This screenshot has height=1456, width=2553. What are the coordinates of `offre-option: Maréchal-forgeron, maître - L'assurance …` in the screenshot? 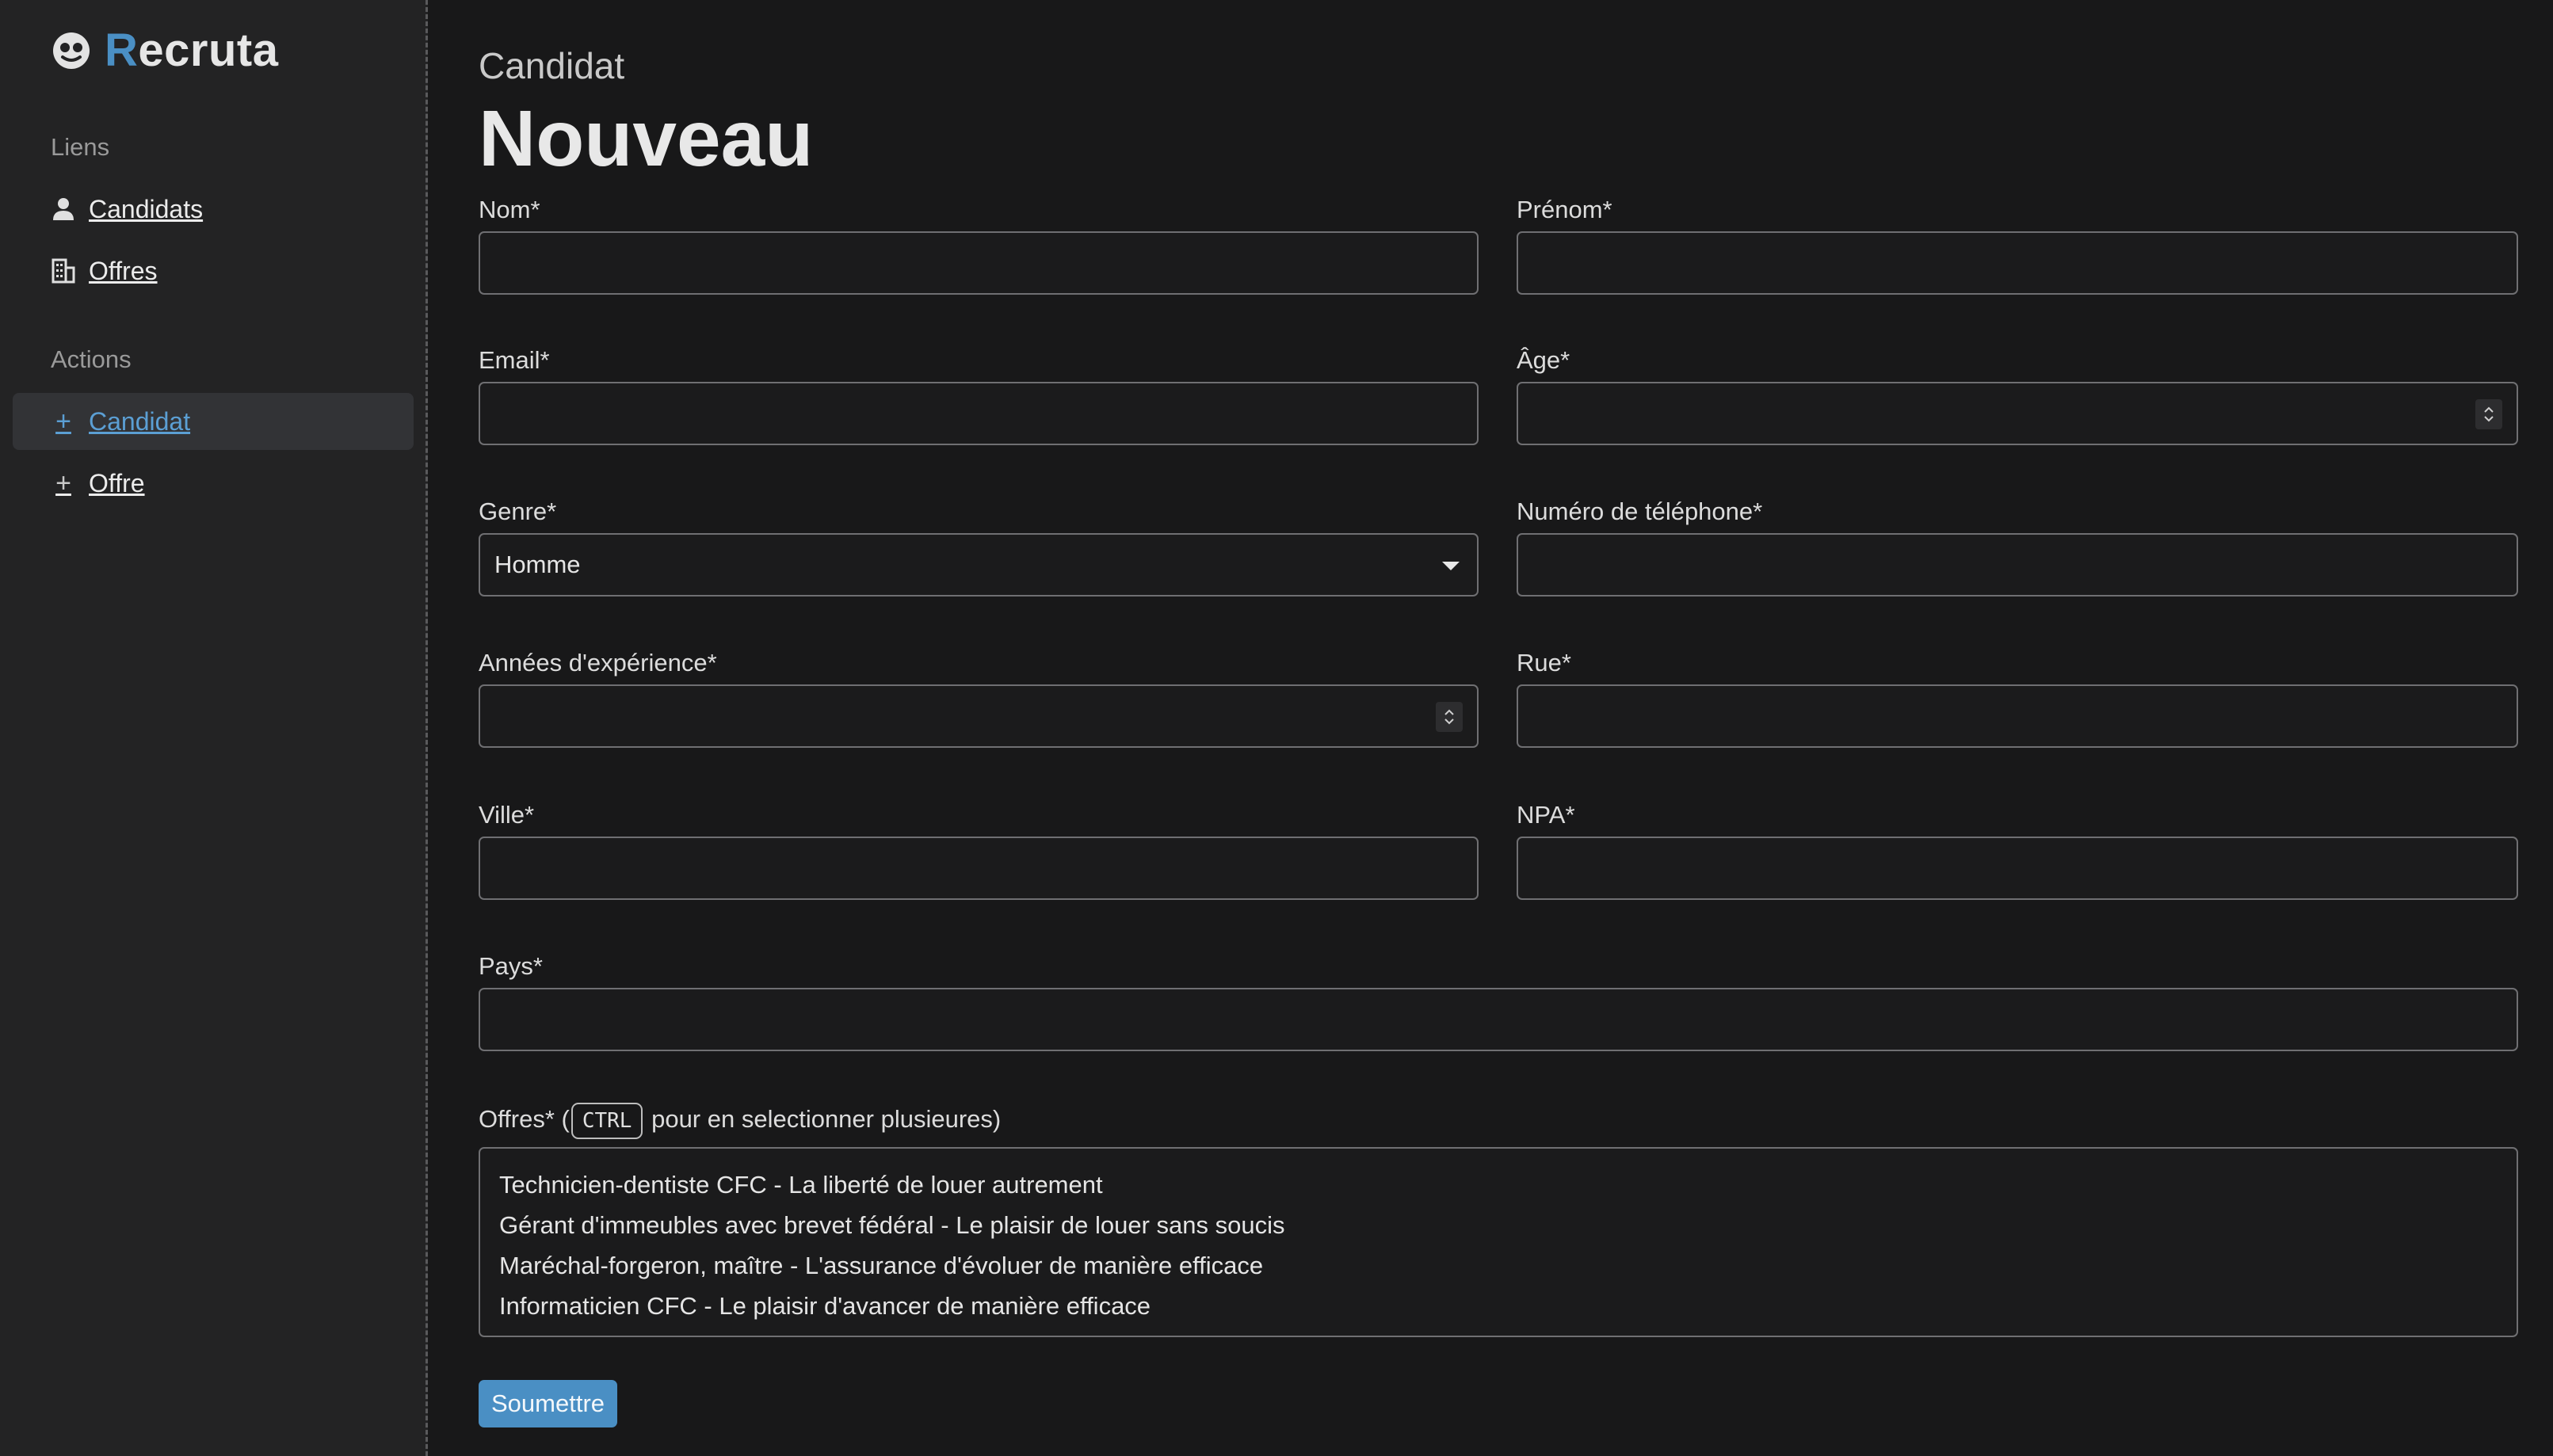 It's located at (1498, 1265).